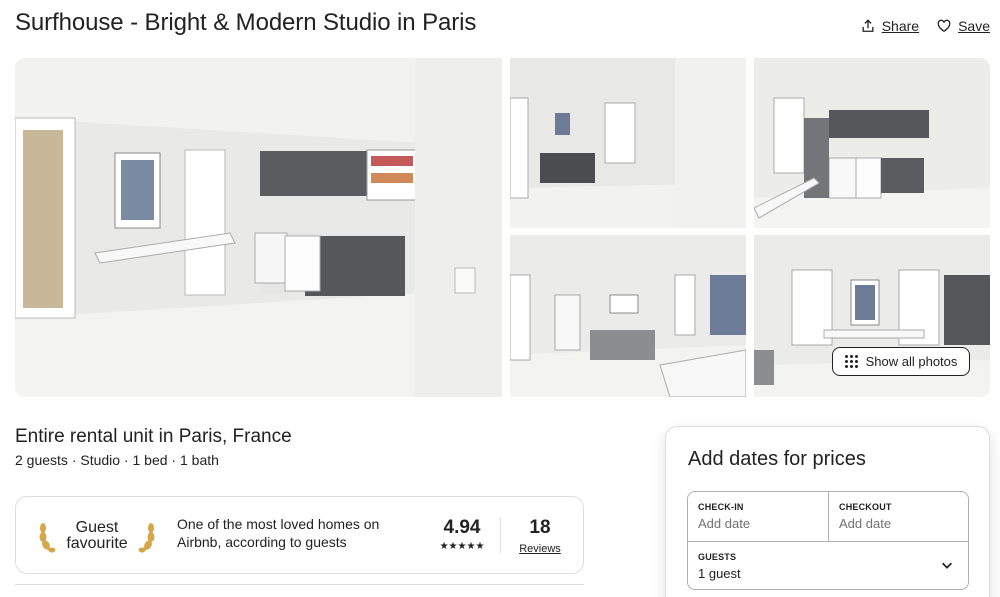 This screenshot has height=597, width=1000. What do you see at coordinates (898, 516) in the screenshot?
I see `checkout-field: CHECKOUT Add date` at bounding box center [898, 516].